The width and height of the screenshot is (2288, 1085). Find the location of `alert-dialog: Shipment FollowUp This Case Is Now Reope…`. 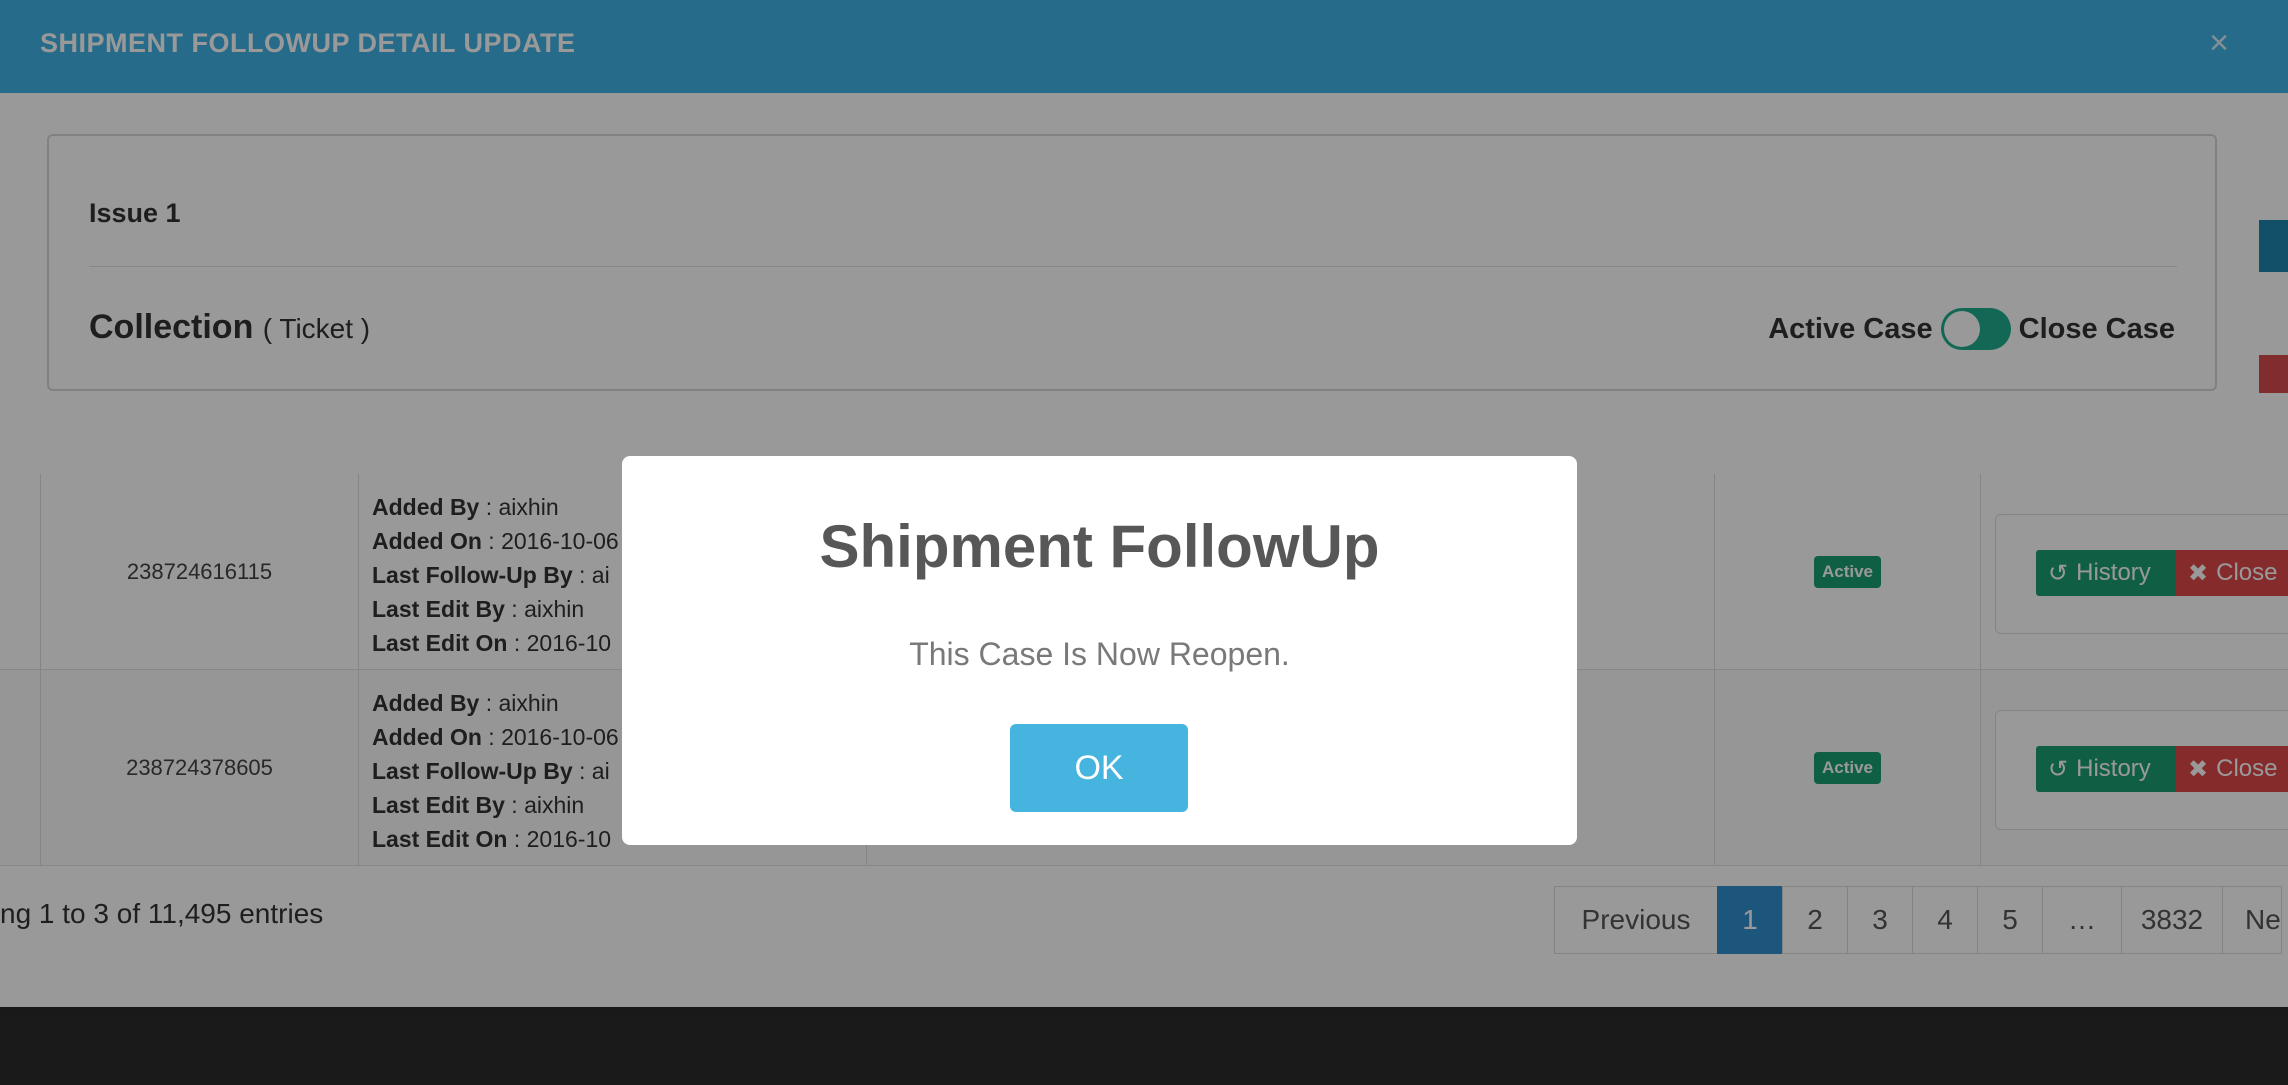

alert-dialog: Shipment FollowUp This Case Is Now Reope… is located at coordinates (1099, 650).